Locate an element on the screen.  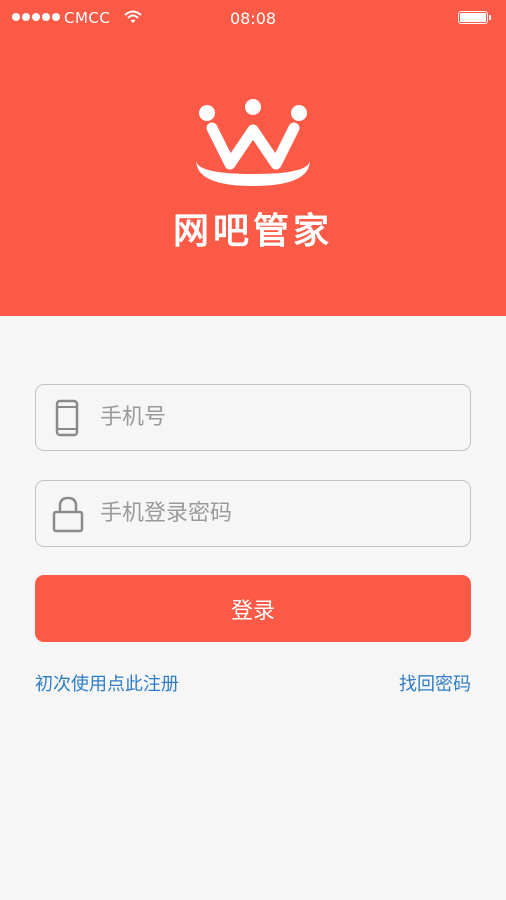
crown-w-logo is located at coordinates (253, 142).